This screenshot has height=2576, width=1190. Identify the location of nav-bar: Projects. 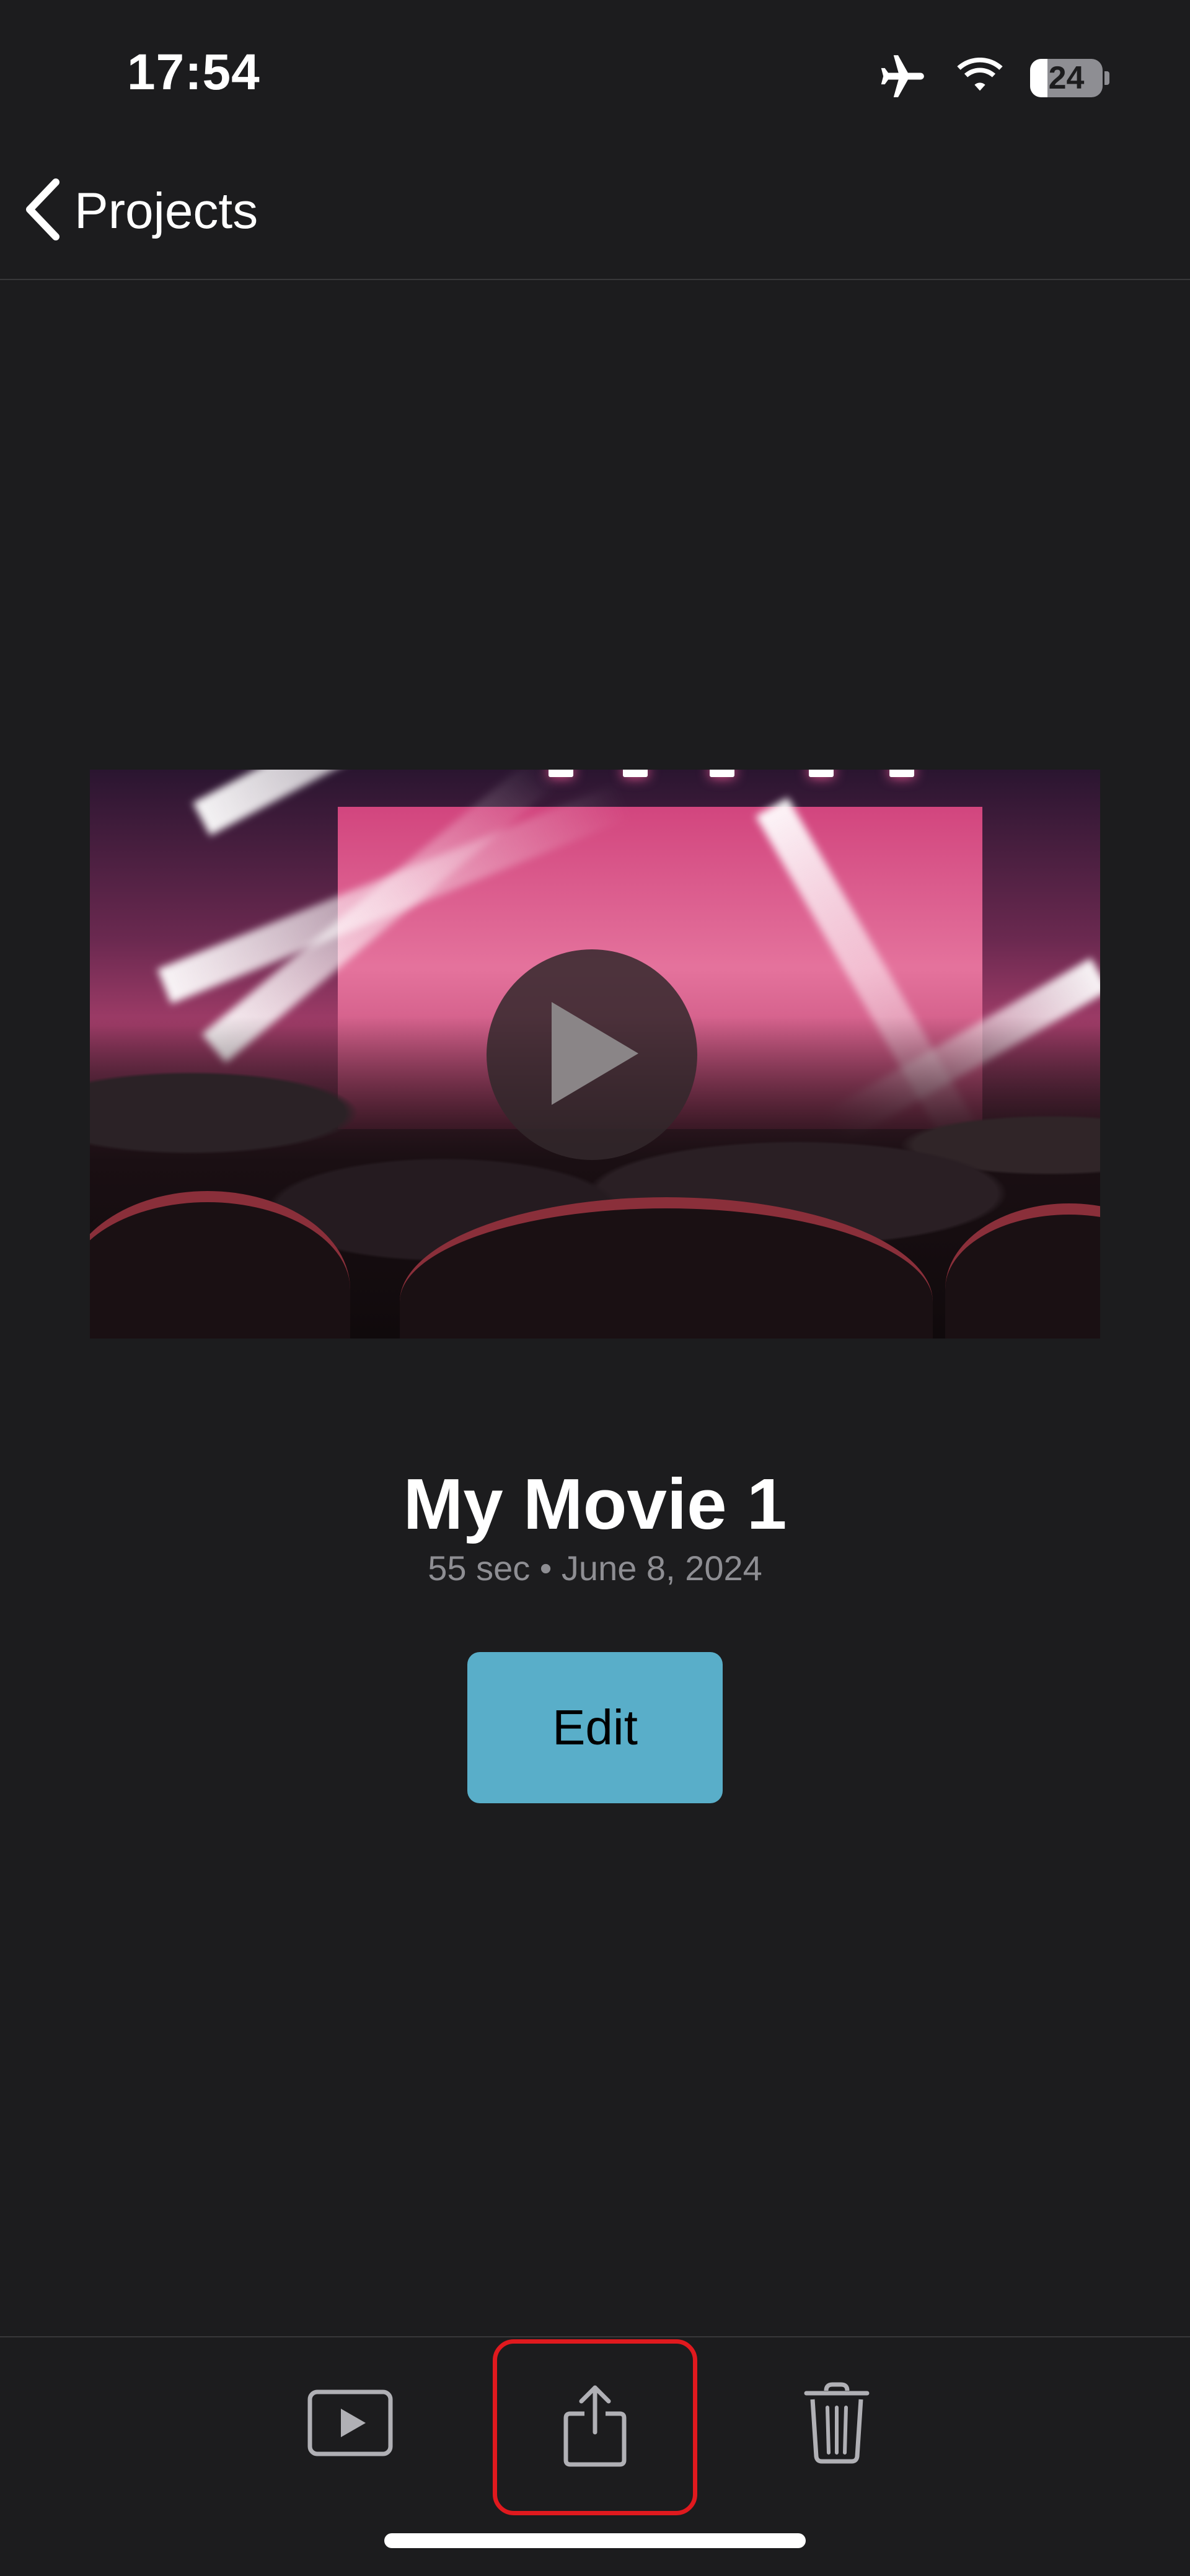
(595, 218).